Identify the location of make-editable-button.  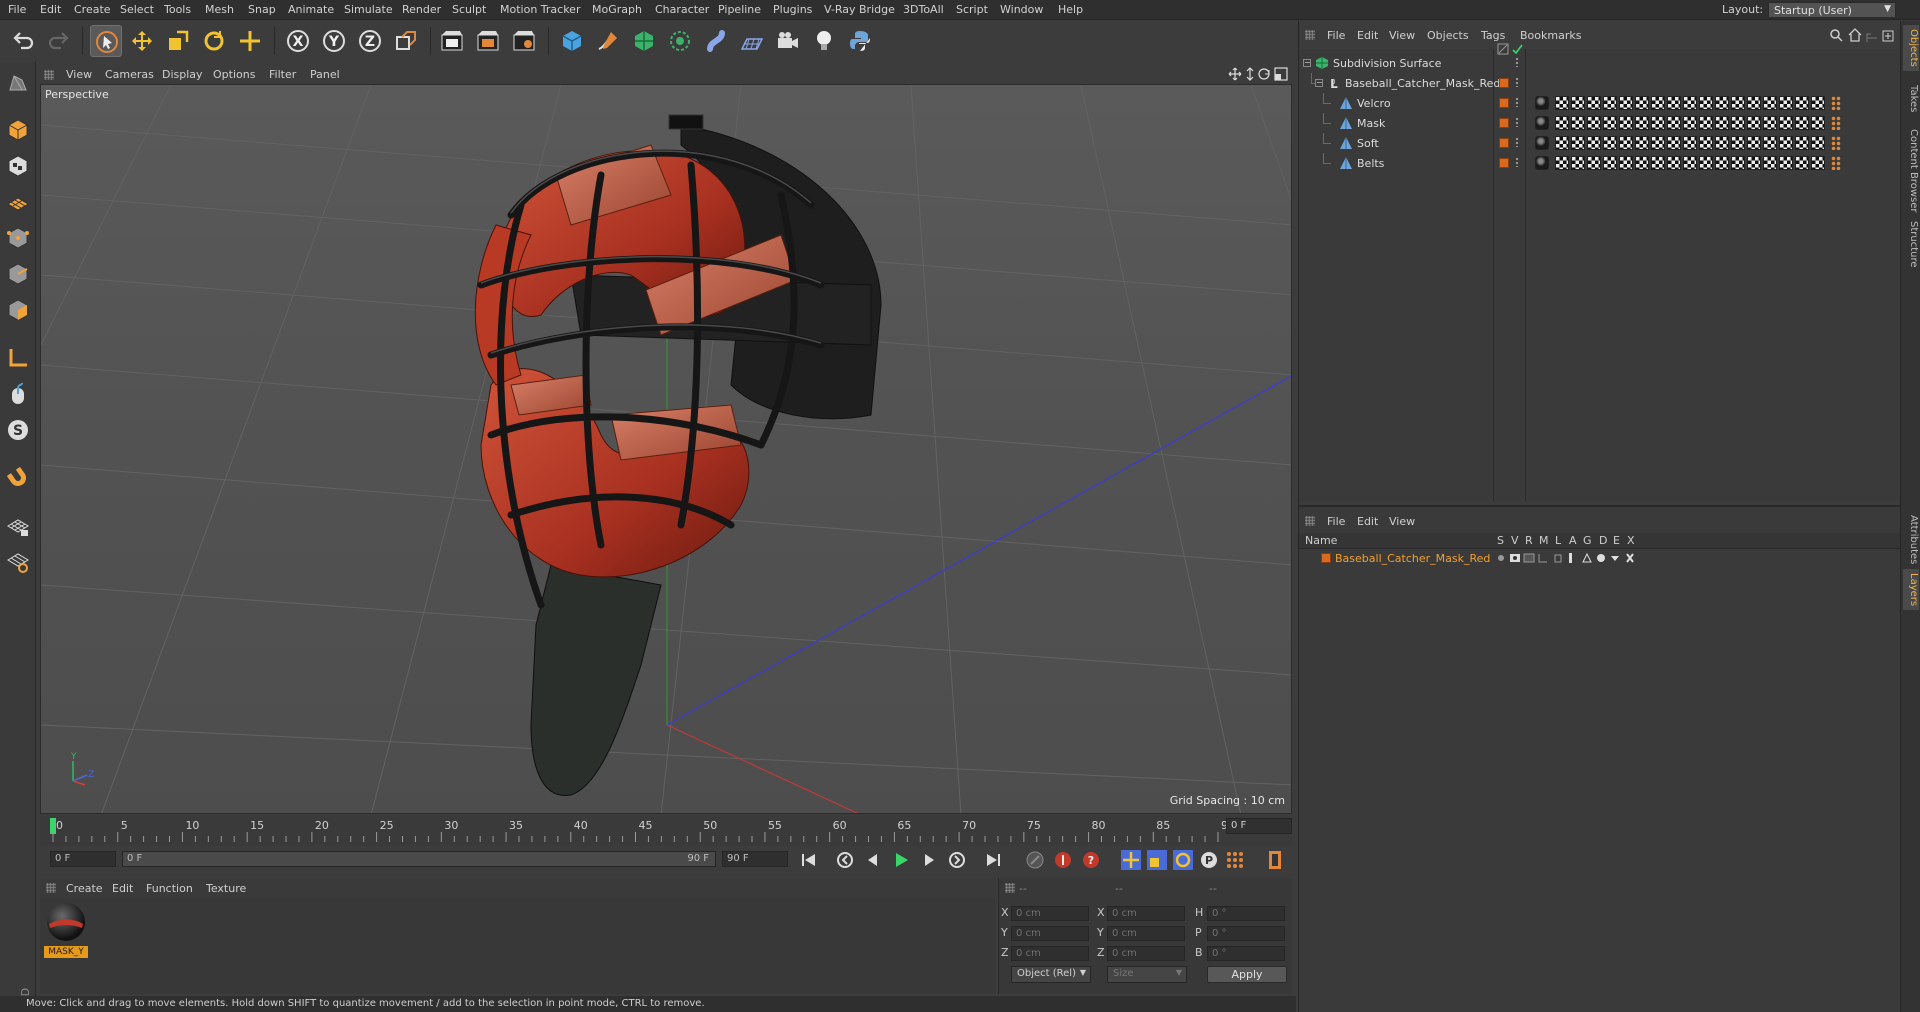
(18, 82).